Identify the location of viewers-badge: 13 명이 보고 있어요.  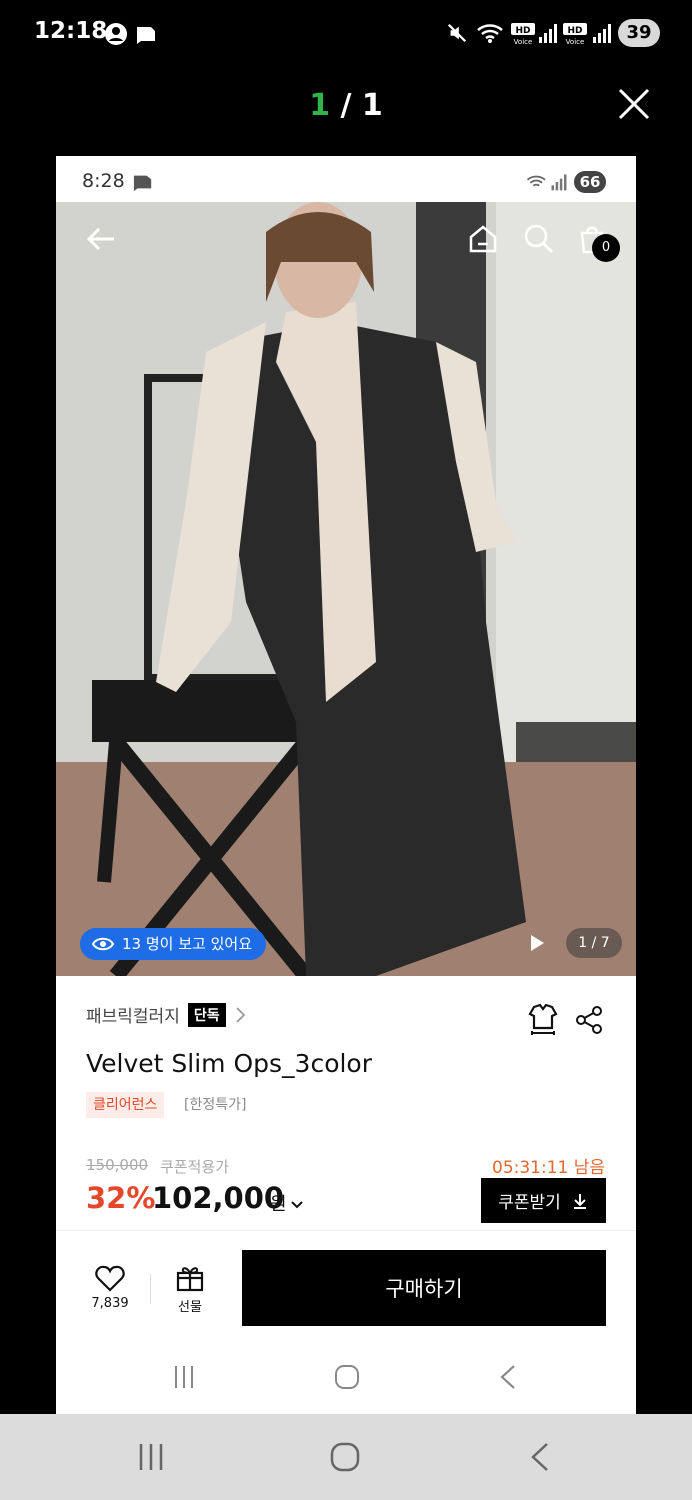
(173, 944).